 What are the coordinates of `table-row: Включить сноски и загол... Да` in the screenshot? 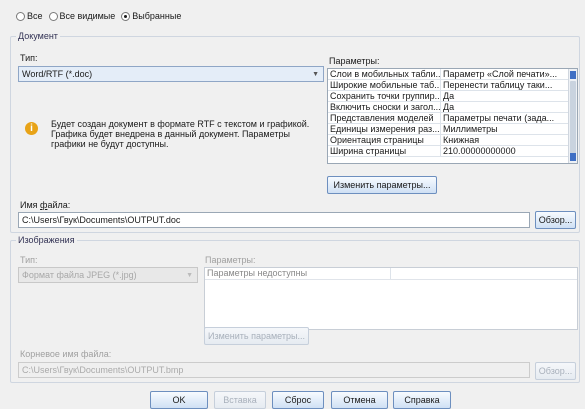 It's located at (452, 107).